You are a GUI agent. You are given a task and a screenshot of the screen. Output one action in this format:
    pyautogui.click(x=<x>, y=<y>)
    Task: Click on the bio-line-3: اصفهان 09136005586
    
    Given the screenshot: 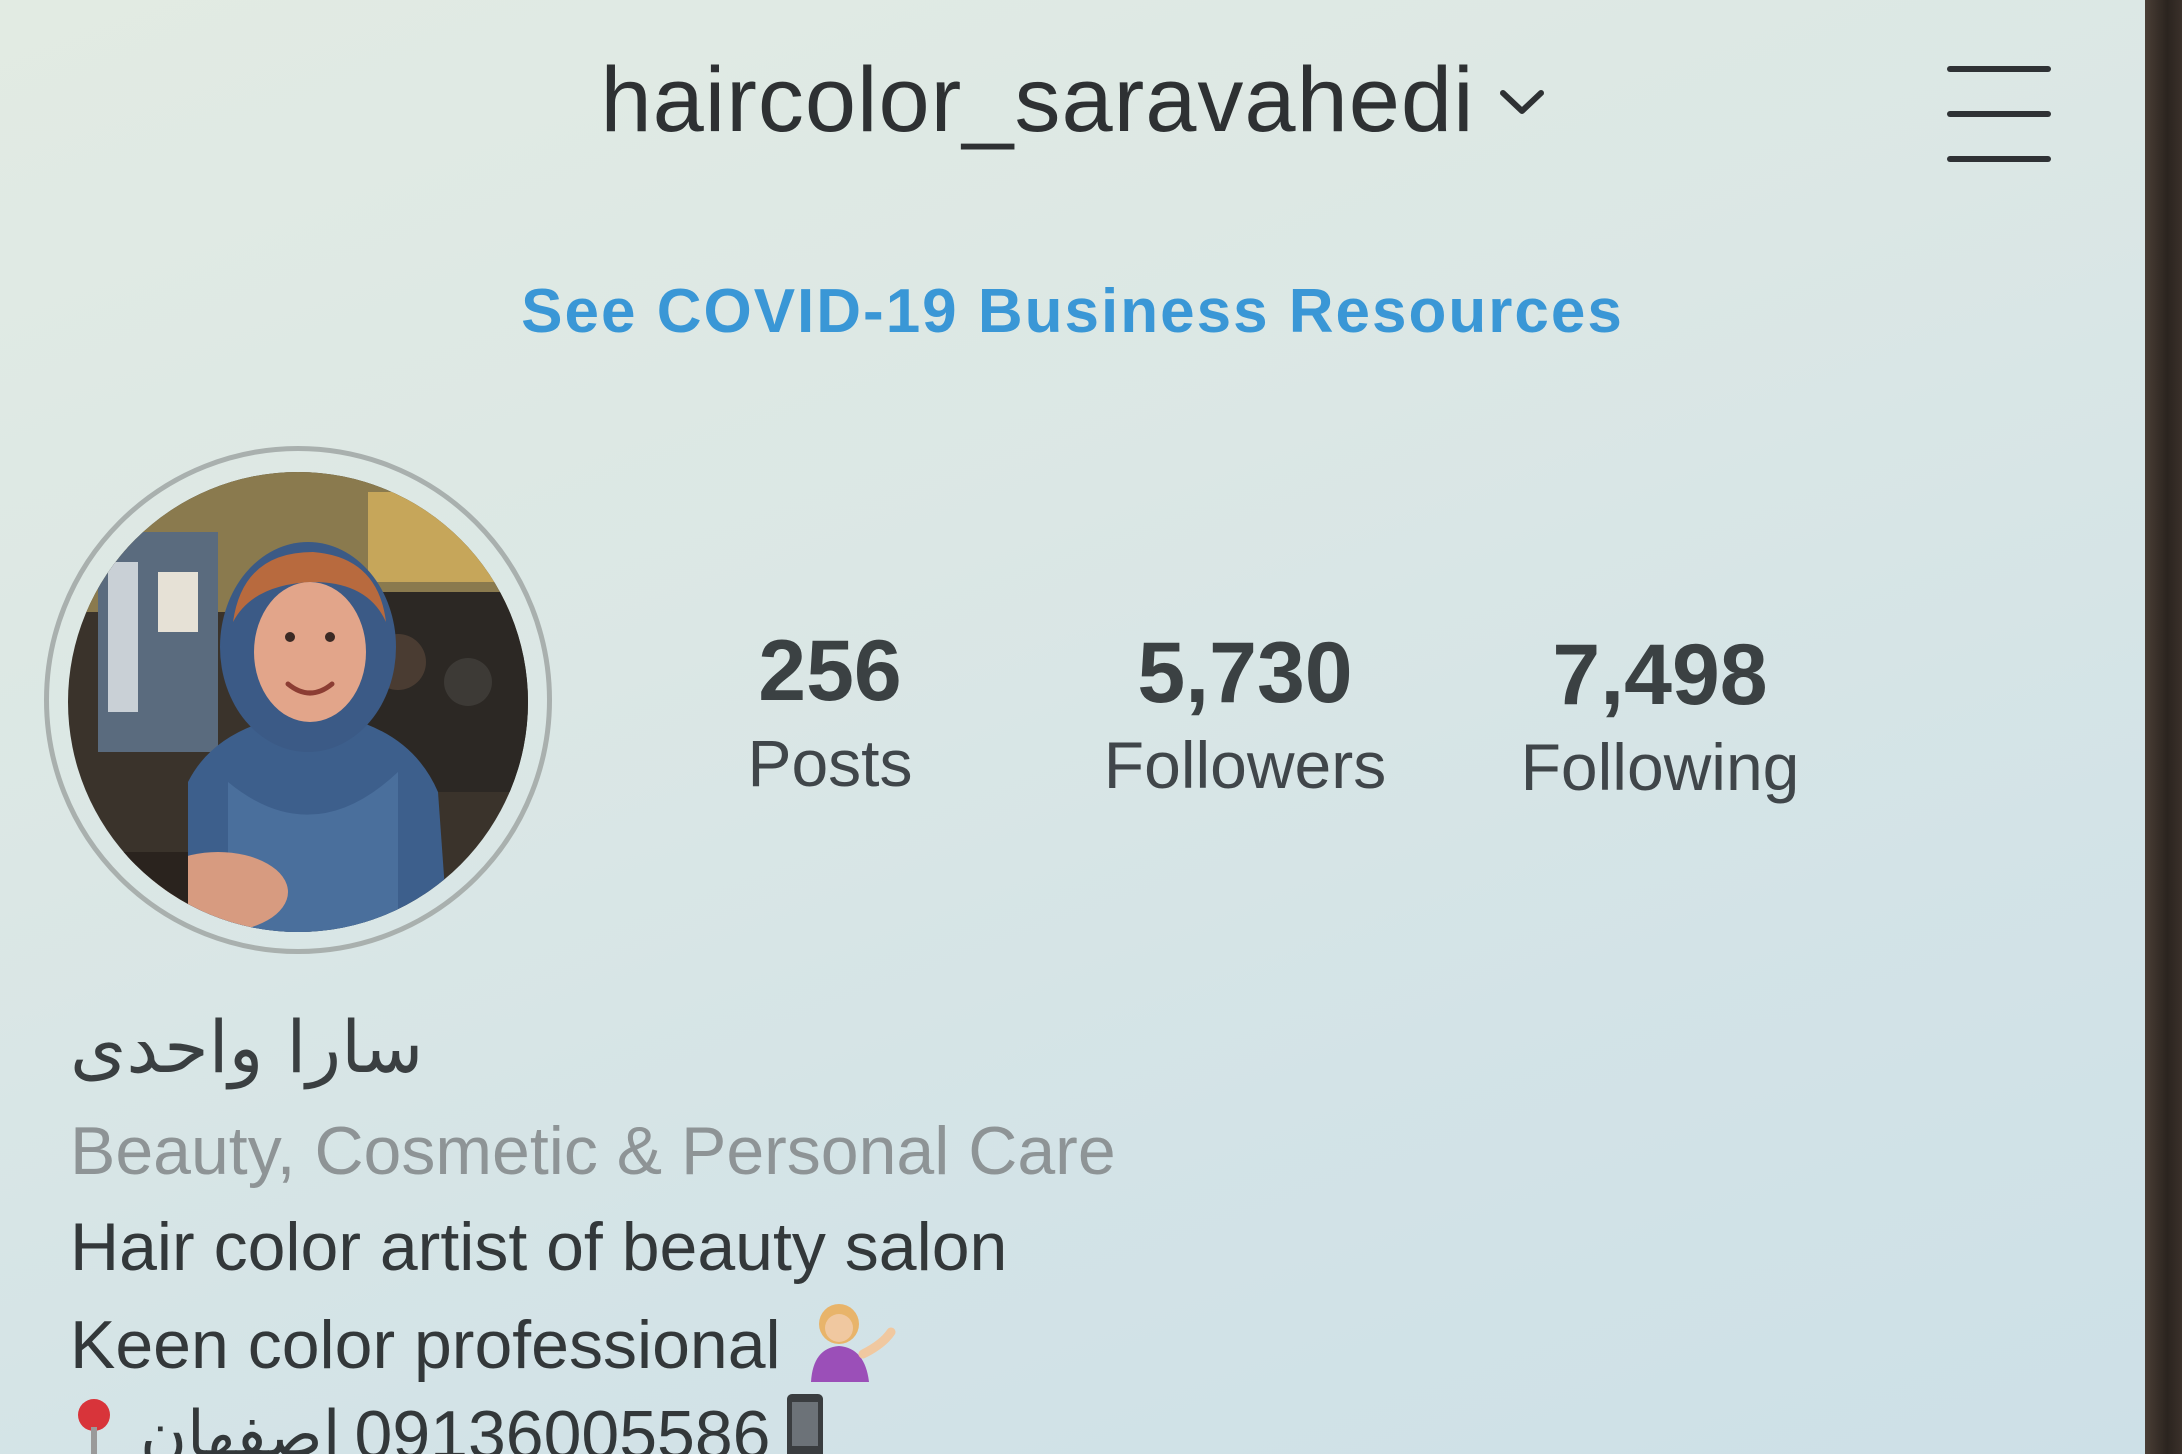 What is the action you would take?
    pyautogui.click(x=447, y=1423)
    